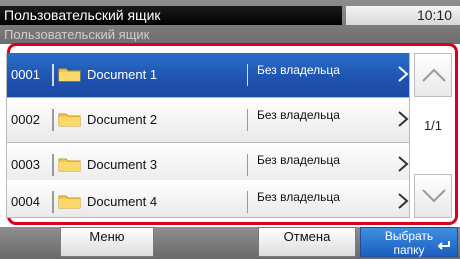  I want to click on cancel-button-label: Отмена, so click(307, 236).